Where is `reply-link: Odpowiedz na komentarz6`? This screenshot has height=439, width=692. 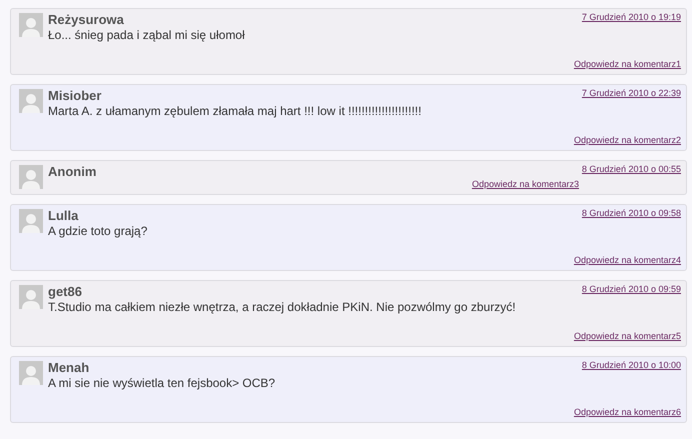 reply-link: Odpowiedz na komentarz6 is located at coordinates (627, 412).